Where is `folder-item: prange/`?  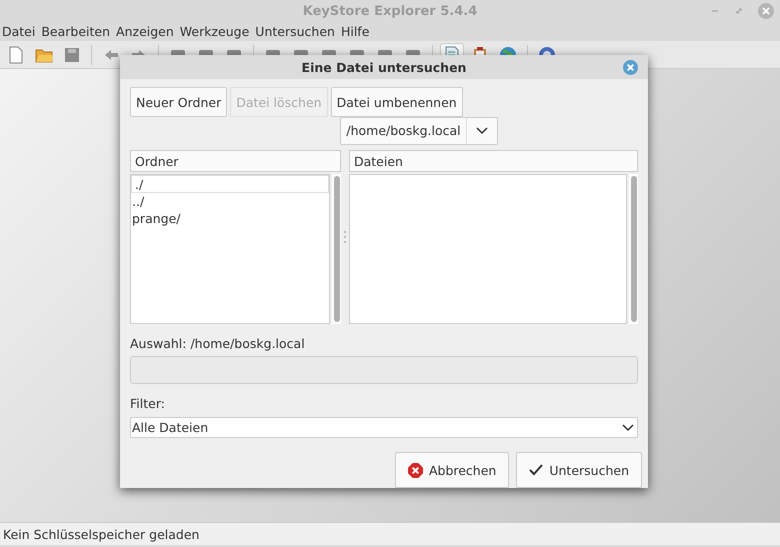 folder-item: prange/ is located at coordinates (230, 218).